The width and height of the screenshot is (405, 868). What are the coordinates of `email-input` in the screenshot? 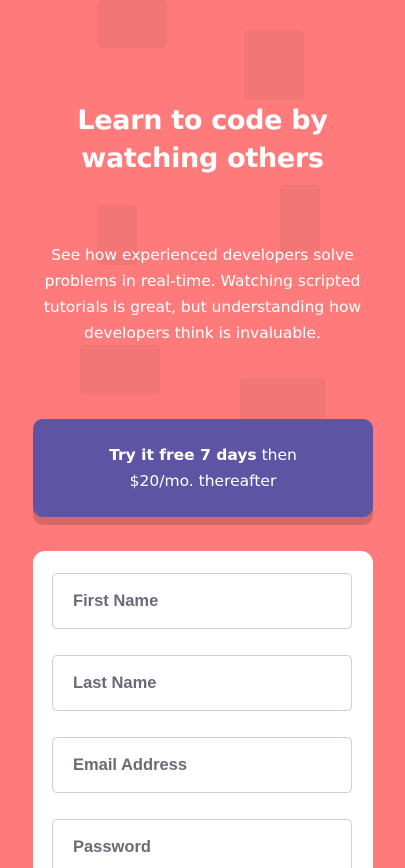 It's located at (202, 765).